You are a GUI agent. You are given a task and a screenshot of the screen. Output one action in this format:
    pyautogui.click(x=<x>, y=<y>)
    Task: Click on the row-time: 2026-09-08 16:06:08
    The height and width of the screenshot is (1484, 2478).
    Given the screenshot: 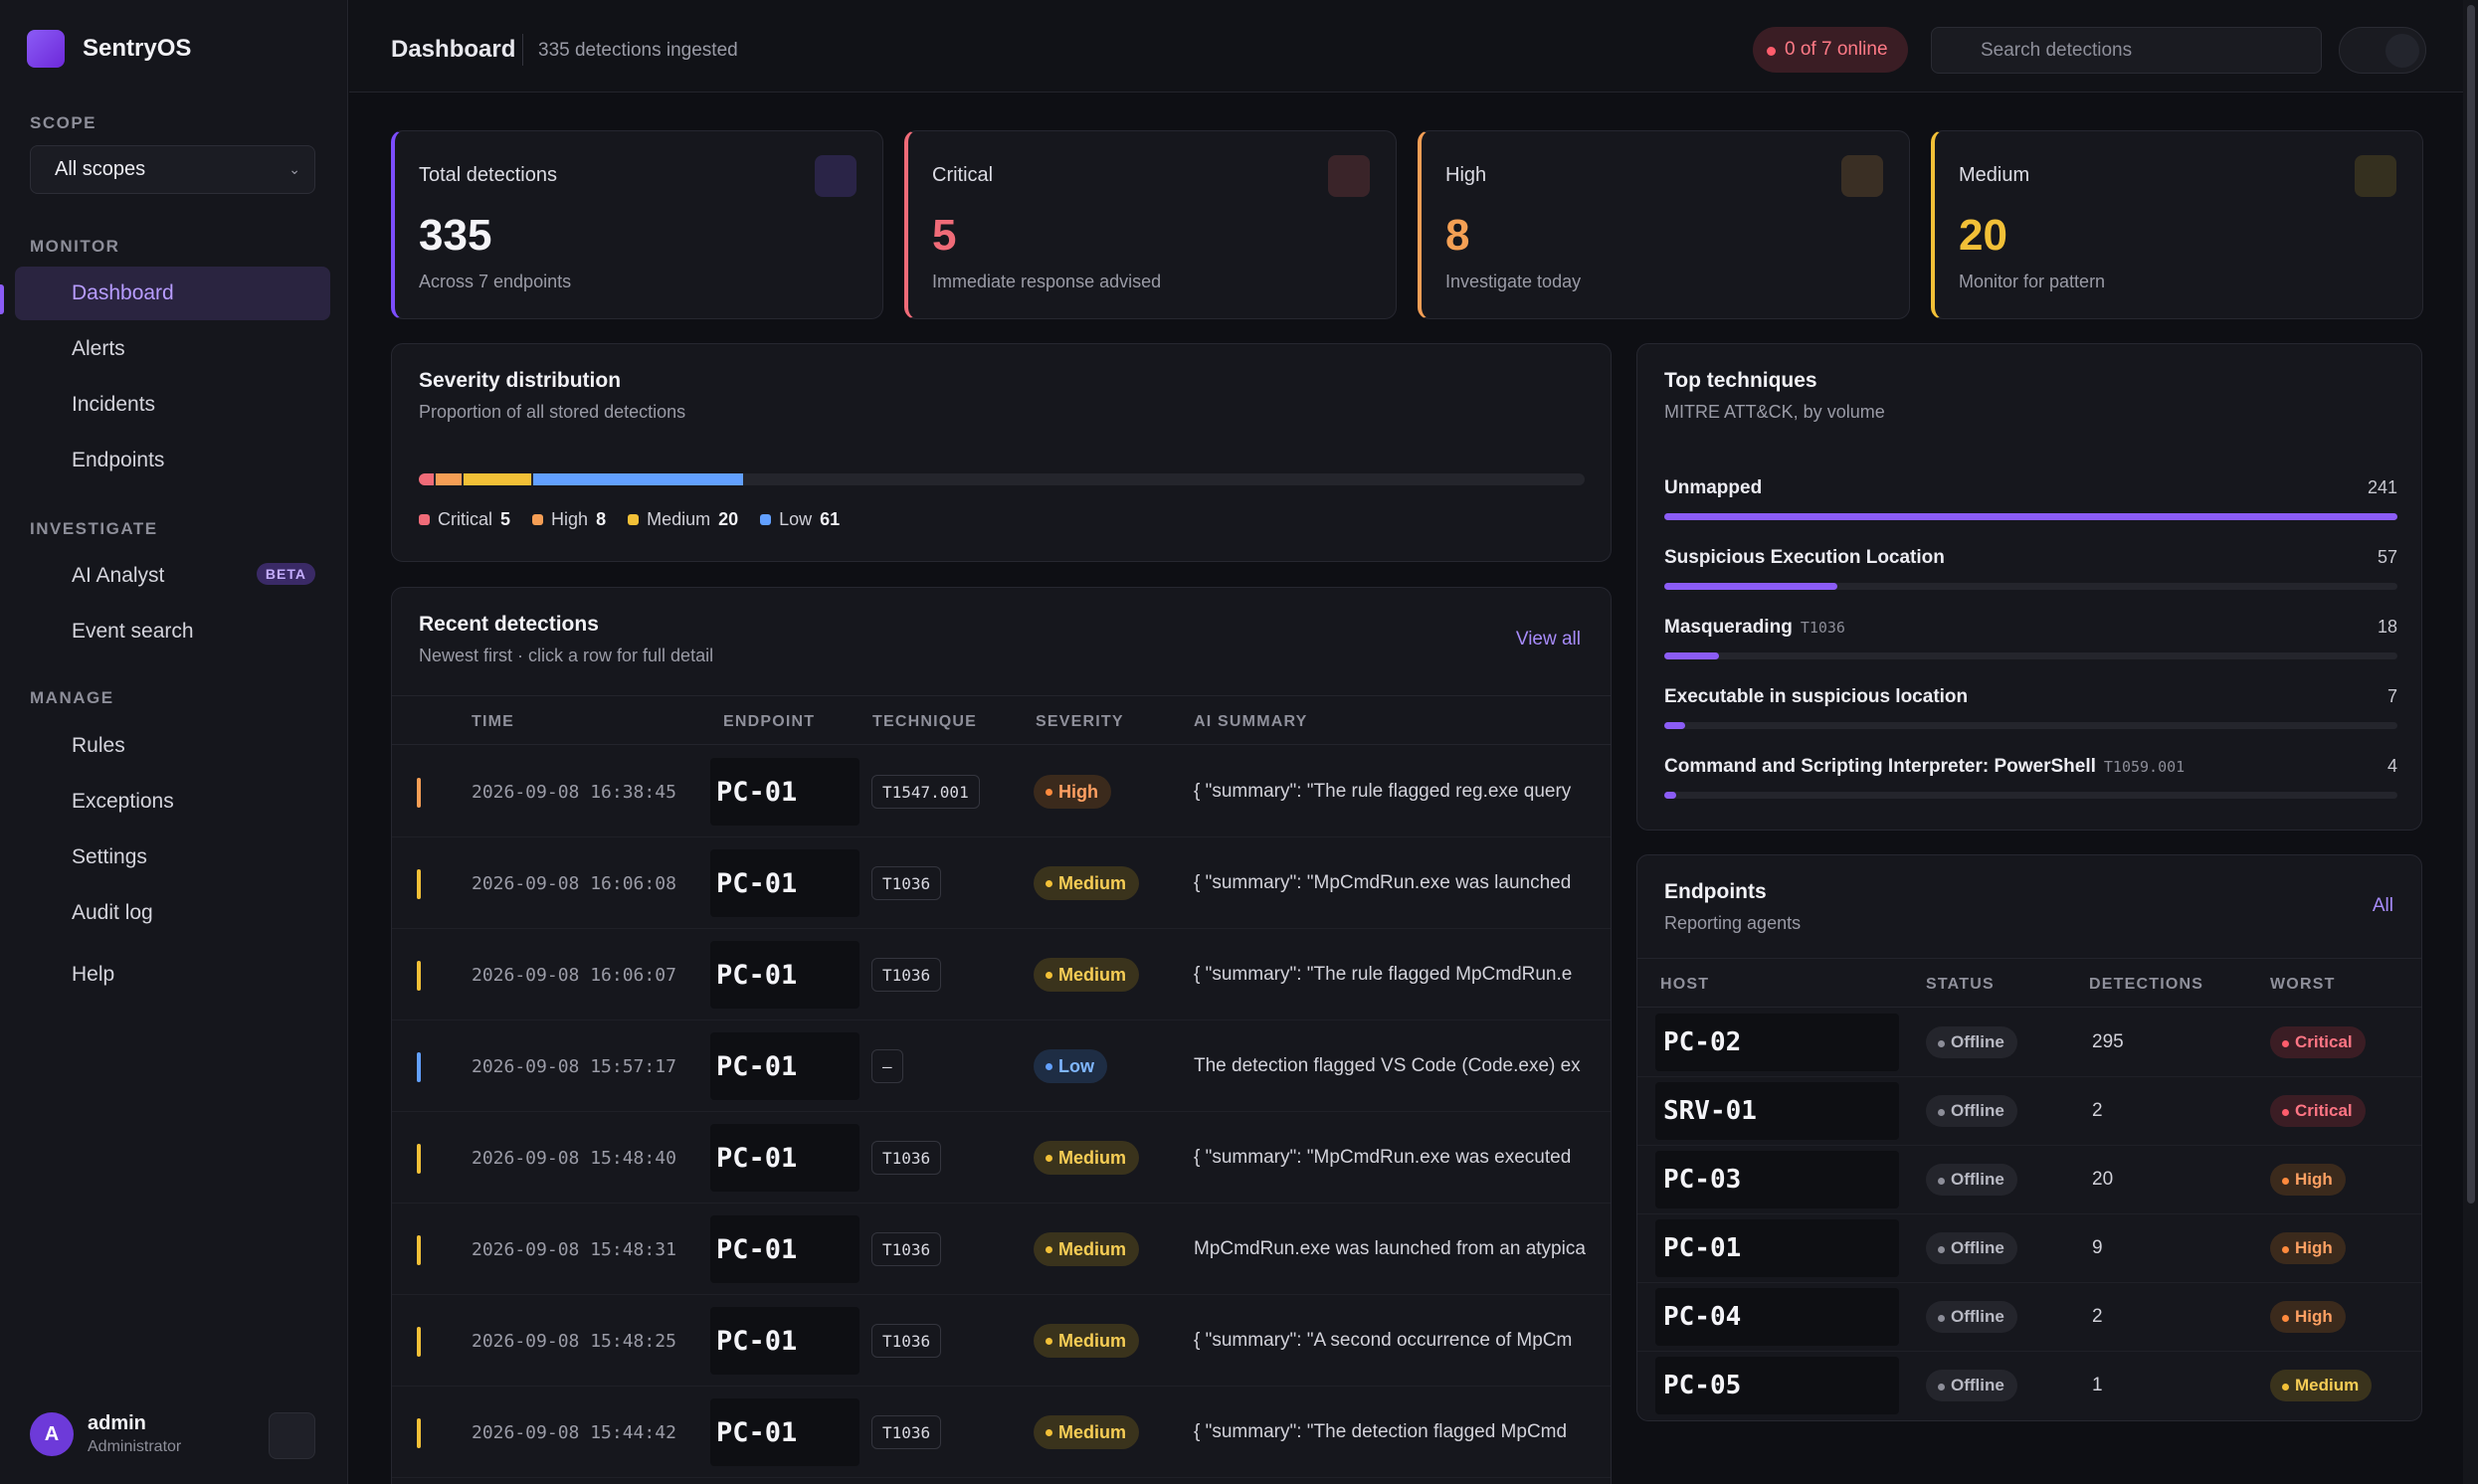 What is the action you would take?
    pyautogui.click(x=574, y=884)
    